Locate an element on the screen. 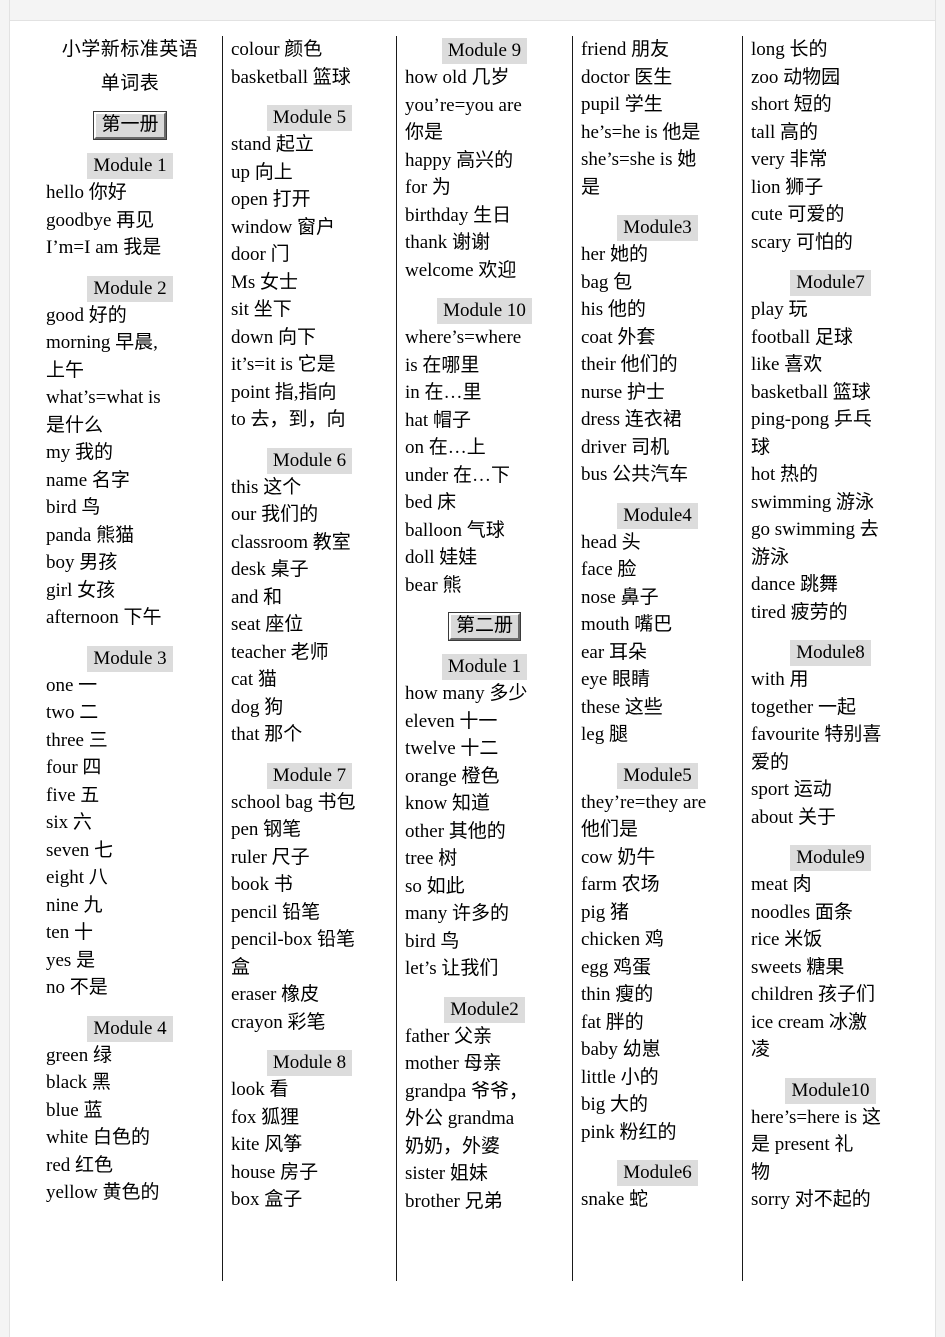 This screenshot has width=945, height=1337. module-heading: Module 10 is located at coordinates (484, 311).